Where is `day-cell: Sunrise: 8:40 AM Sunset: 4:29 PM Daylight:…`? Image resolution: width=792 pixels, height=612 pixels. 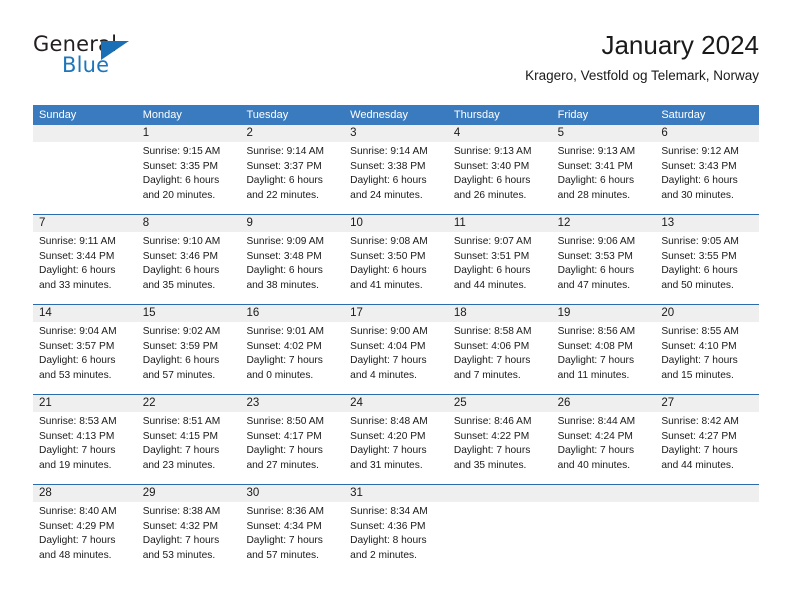 day-cell: Sunrise: 8:40 AM Sunset: 4:29 PM Daylight:… is located at coordinates (85, 538).